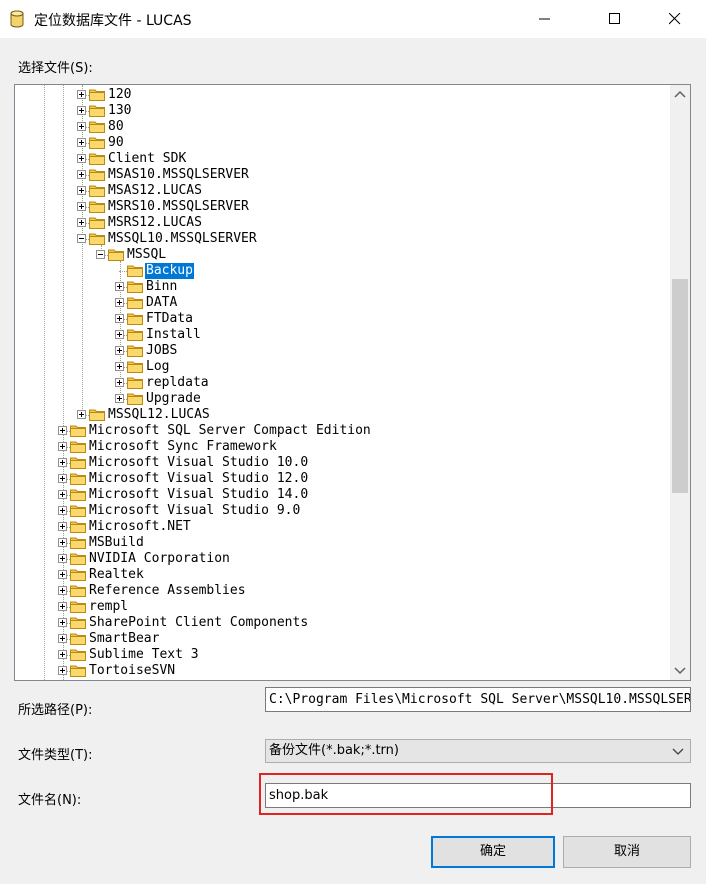 The height and width of the screenshot is (884, 706). Describe the element at coordinates (627, 852) in the screenshot. I see `cancel-button: 取消` at that location.